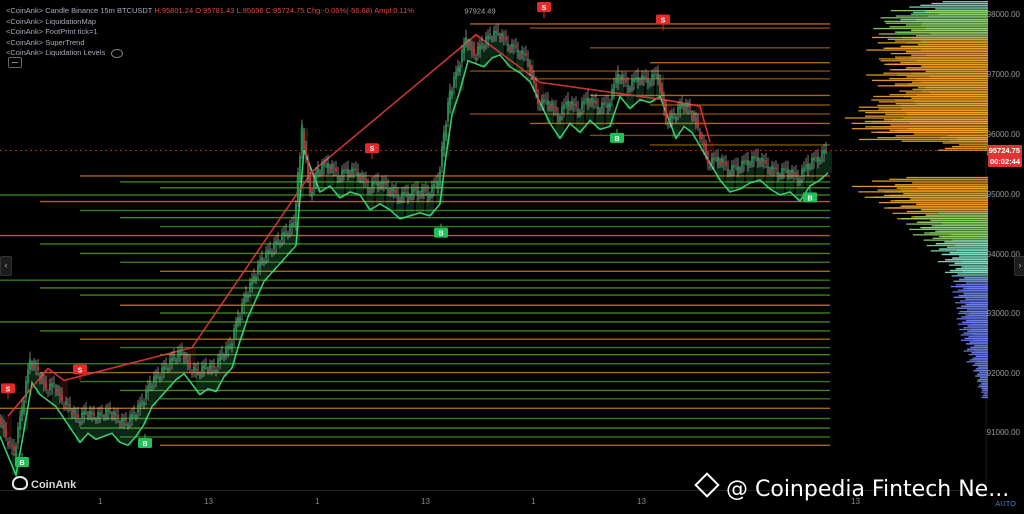 This screenshot has height=514, width=1024. I want to click on buy-signal-label: B, so click(616, 139).